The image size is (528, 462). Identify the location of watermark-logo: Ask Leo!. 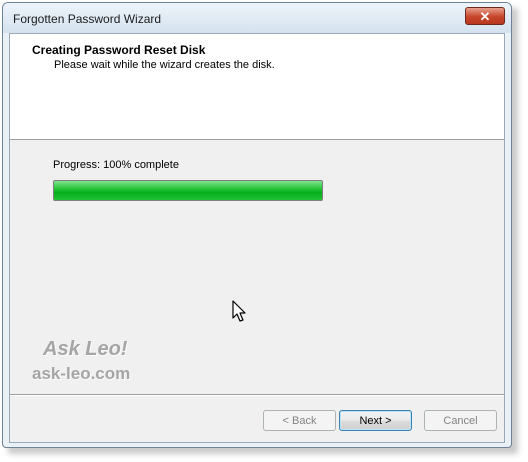
(85, 349).